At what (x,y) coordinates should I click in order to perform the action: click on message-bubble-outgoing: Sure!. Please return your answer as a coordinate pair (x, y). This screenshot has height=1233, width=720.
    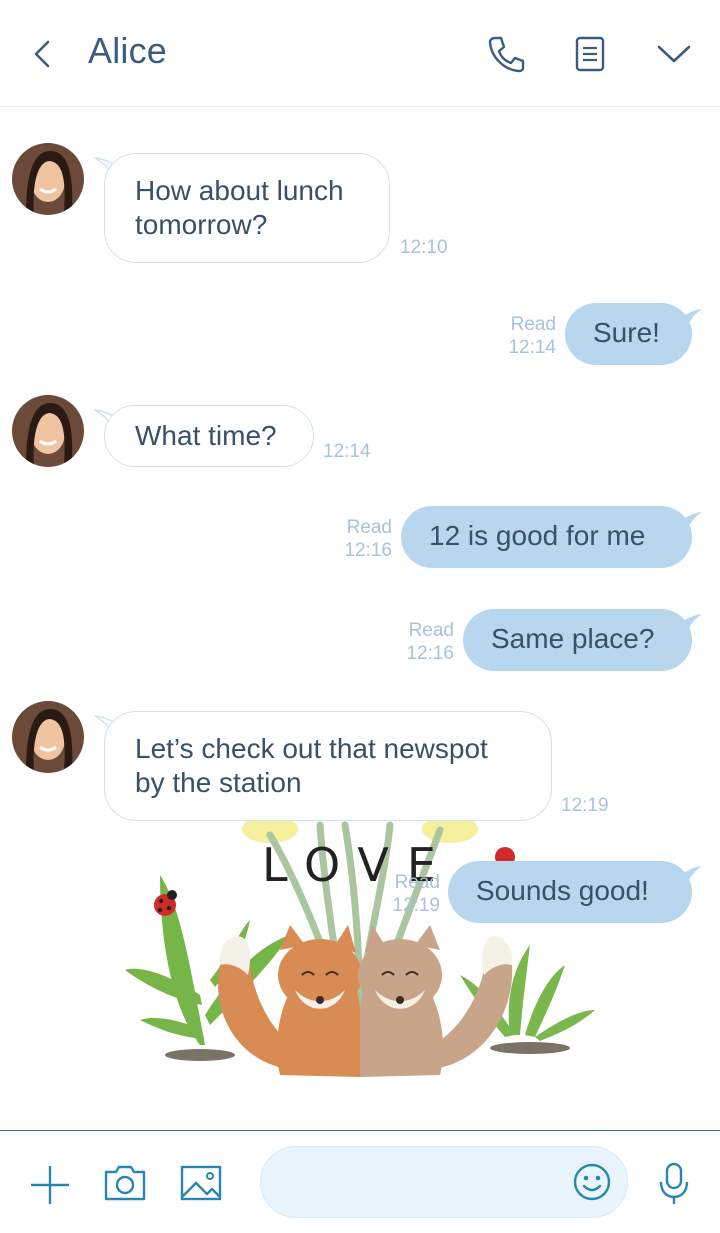
    Looking at the image, I should click on (628, 334).